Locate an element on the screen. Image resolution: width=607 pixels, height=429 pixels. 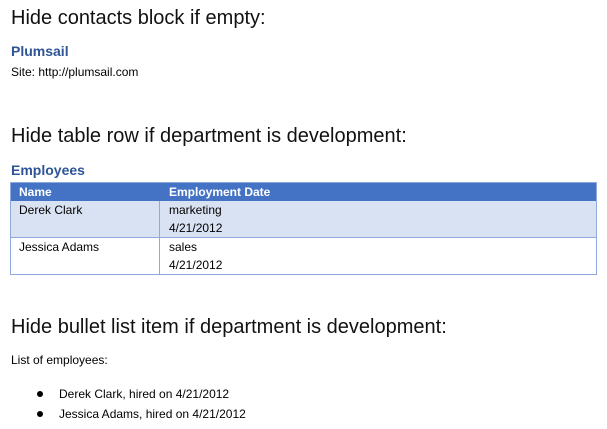
cell-department: sales is located at coordinates (183, 247).